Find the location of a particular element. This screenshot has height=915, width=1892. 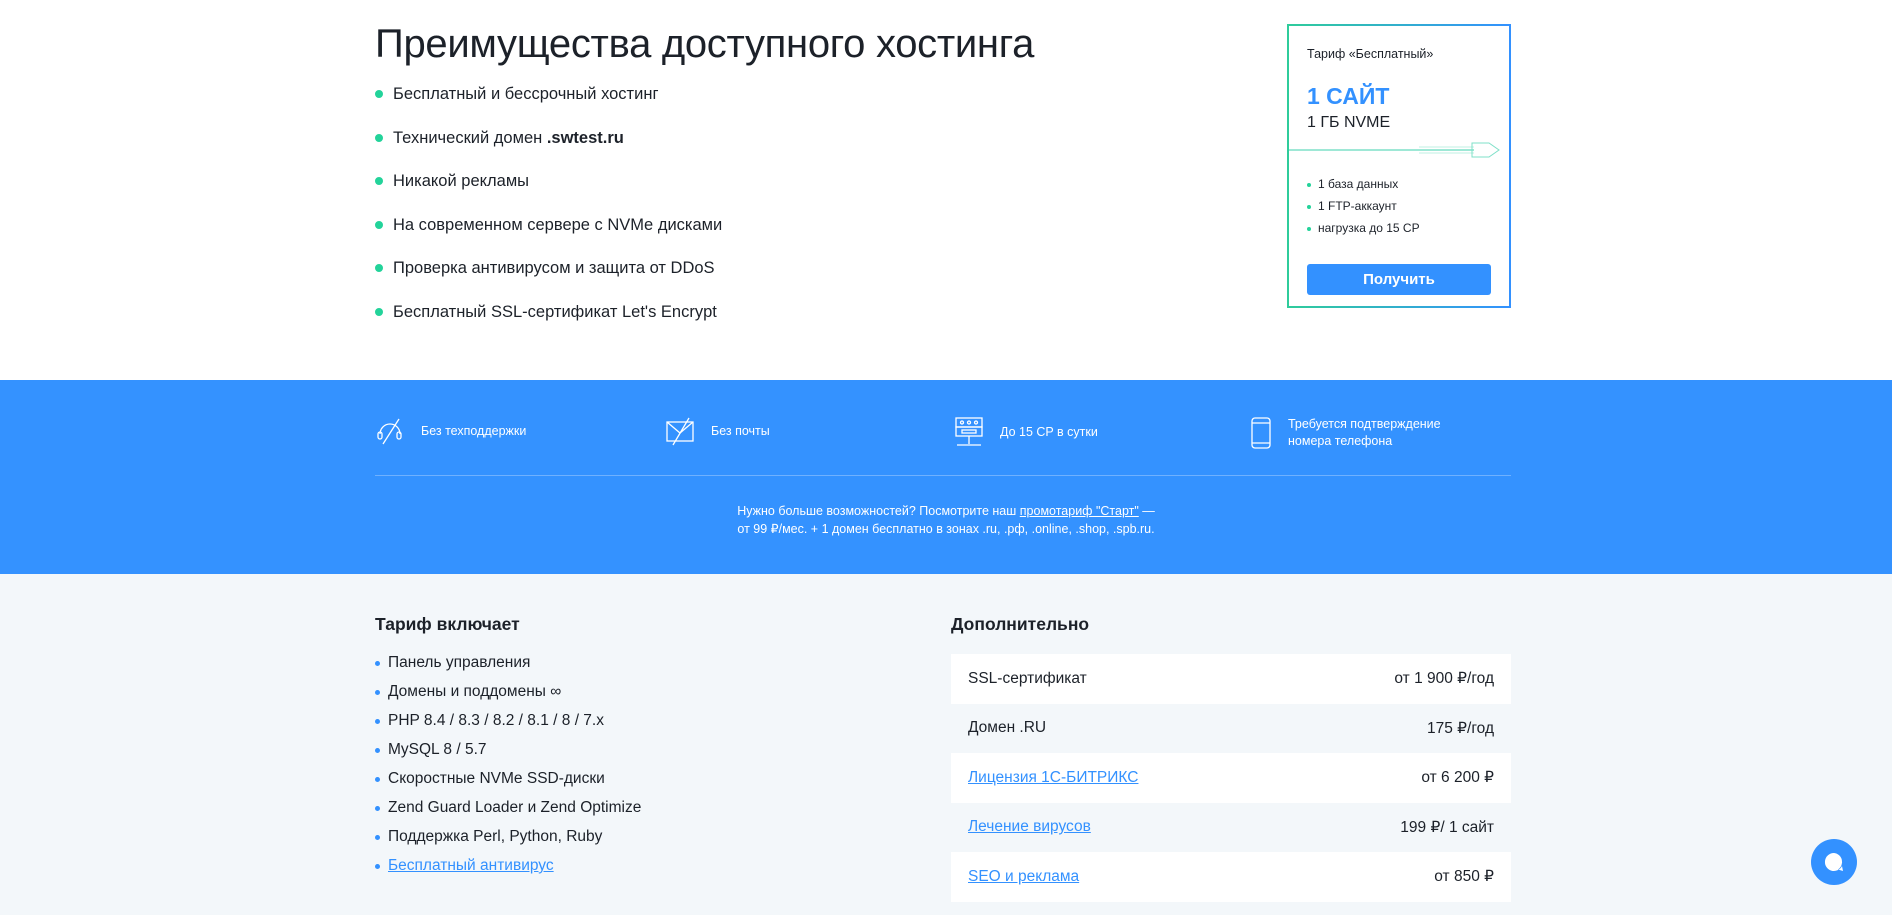

feature-phone-verification: Требуется подтверждение номера телефона is located at coordinates (1345, 433).